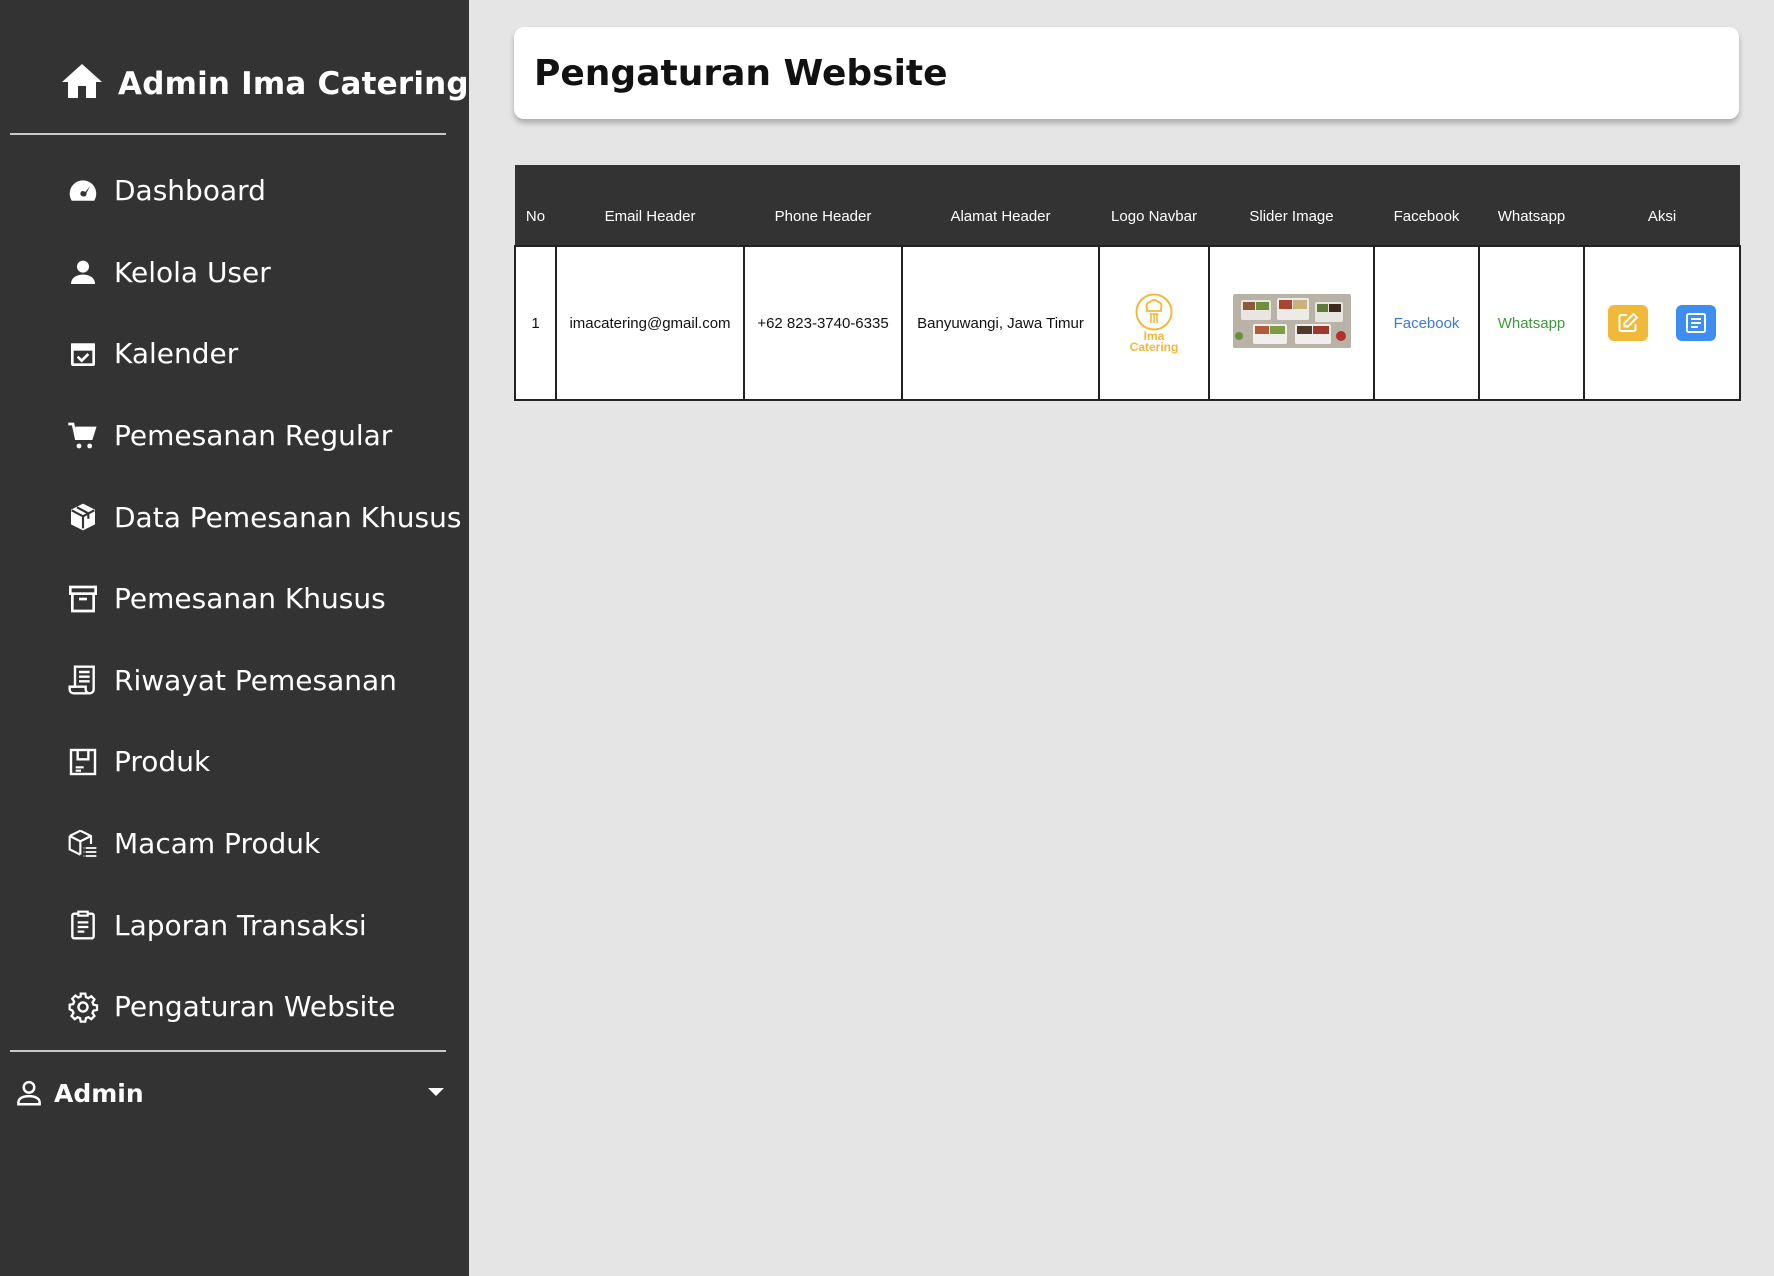 The image size is (1774, 1276). I want to click on column-header: Phone Header, so click(823, 205).